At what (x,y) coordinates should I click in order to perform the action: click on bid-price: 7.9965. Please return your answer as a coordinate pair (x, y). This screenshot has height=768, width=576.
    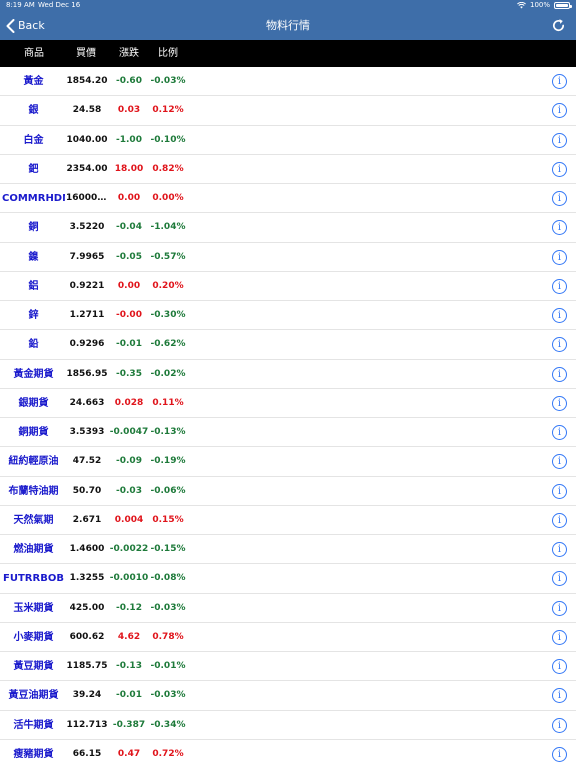
    Looking at the image, I should click on (87, 256).